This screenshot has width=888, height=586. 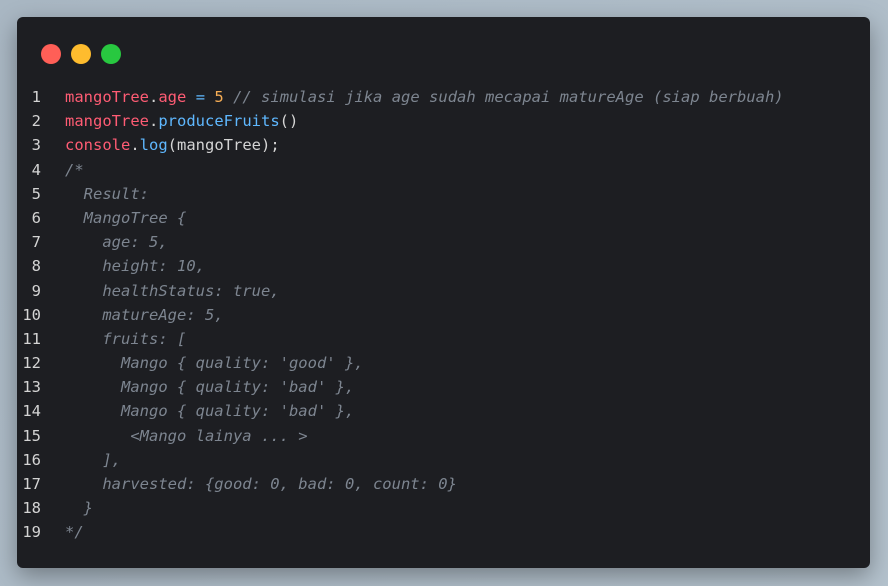 I want to click on code-line: 11 fruits: [, so click(x=400, y=339).